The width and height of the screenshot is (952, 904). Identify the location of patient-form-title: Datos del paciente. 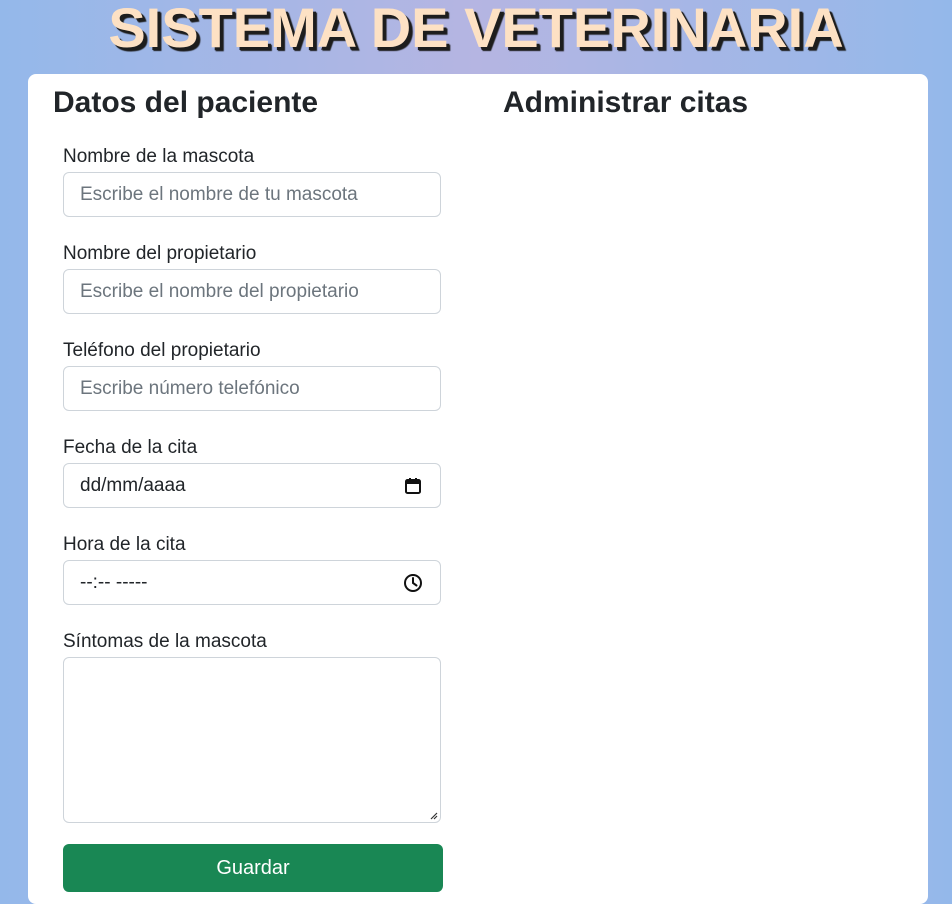
(186, 102).